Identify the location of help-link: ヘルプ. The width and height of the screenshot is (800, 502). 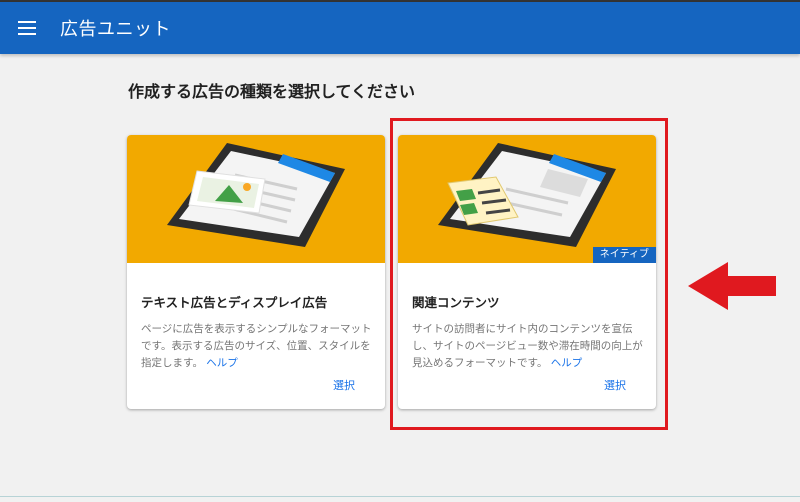
(222, 363).